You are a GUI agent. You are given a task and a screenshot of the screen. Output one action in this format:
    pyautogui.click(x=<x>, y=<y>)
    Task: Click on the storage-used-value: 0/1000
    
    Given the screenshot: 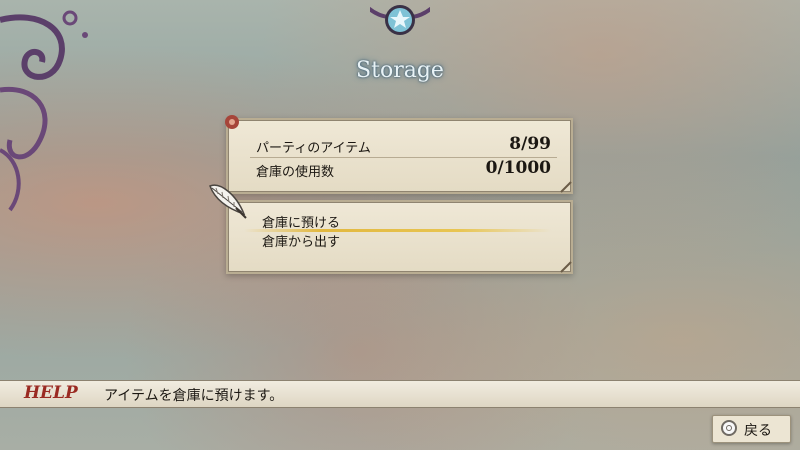 What is the action you would take?
    pyautogui.click(x=518, y=168)
    